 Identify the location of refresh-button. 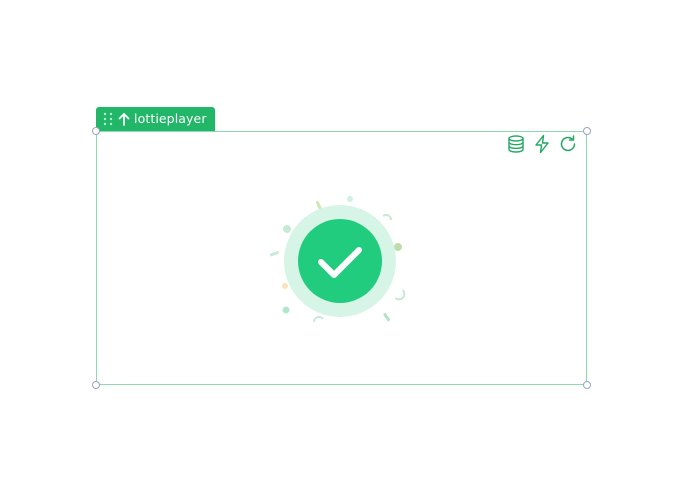
(568, 144).